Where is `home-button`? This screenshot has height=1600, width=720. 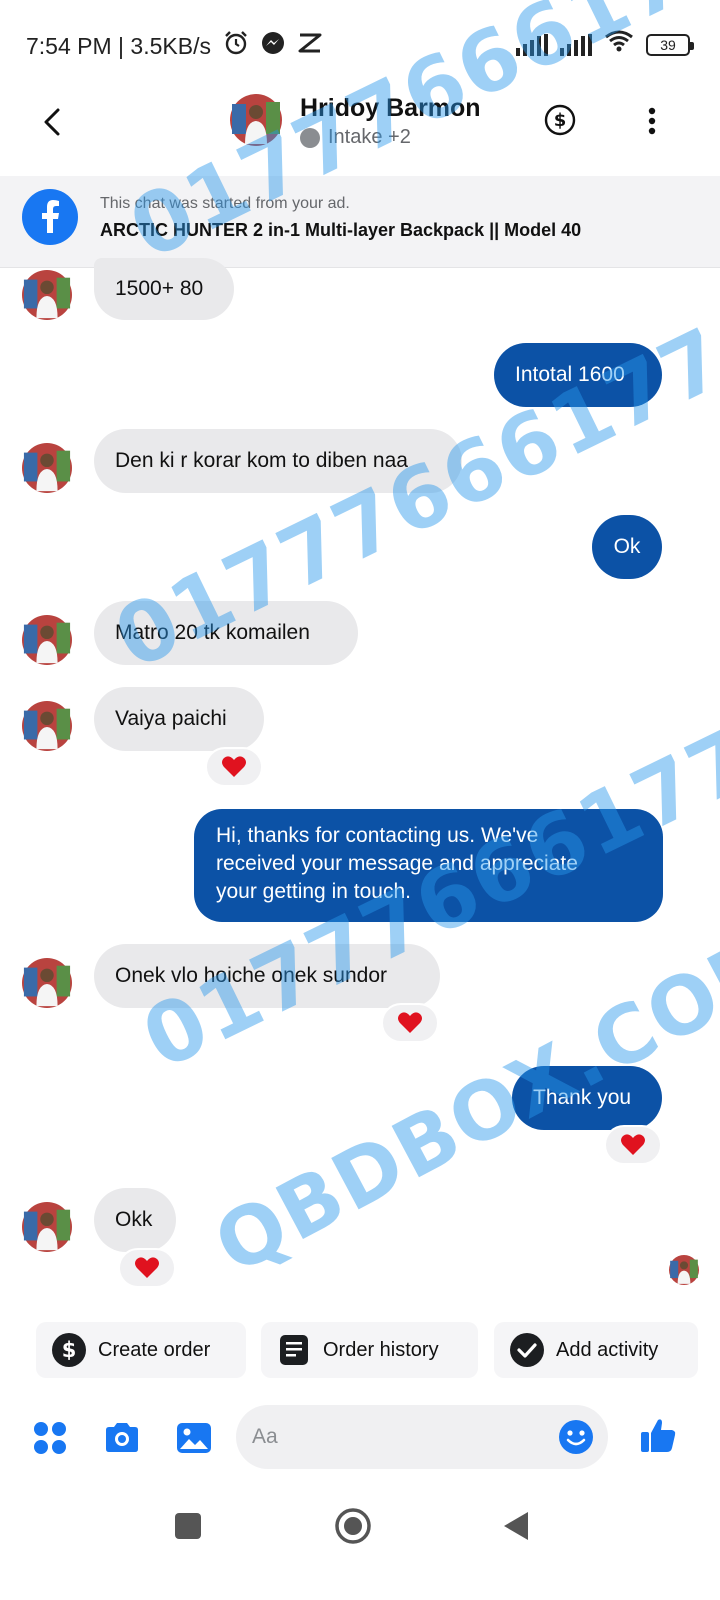
home-button is located at coordinates (353, 1526).